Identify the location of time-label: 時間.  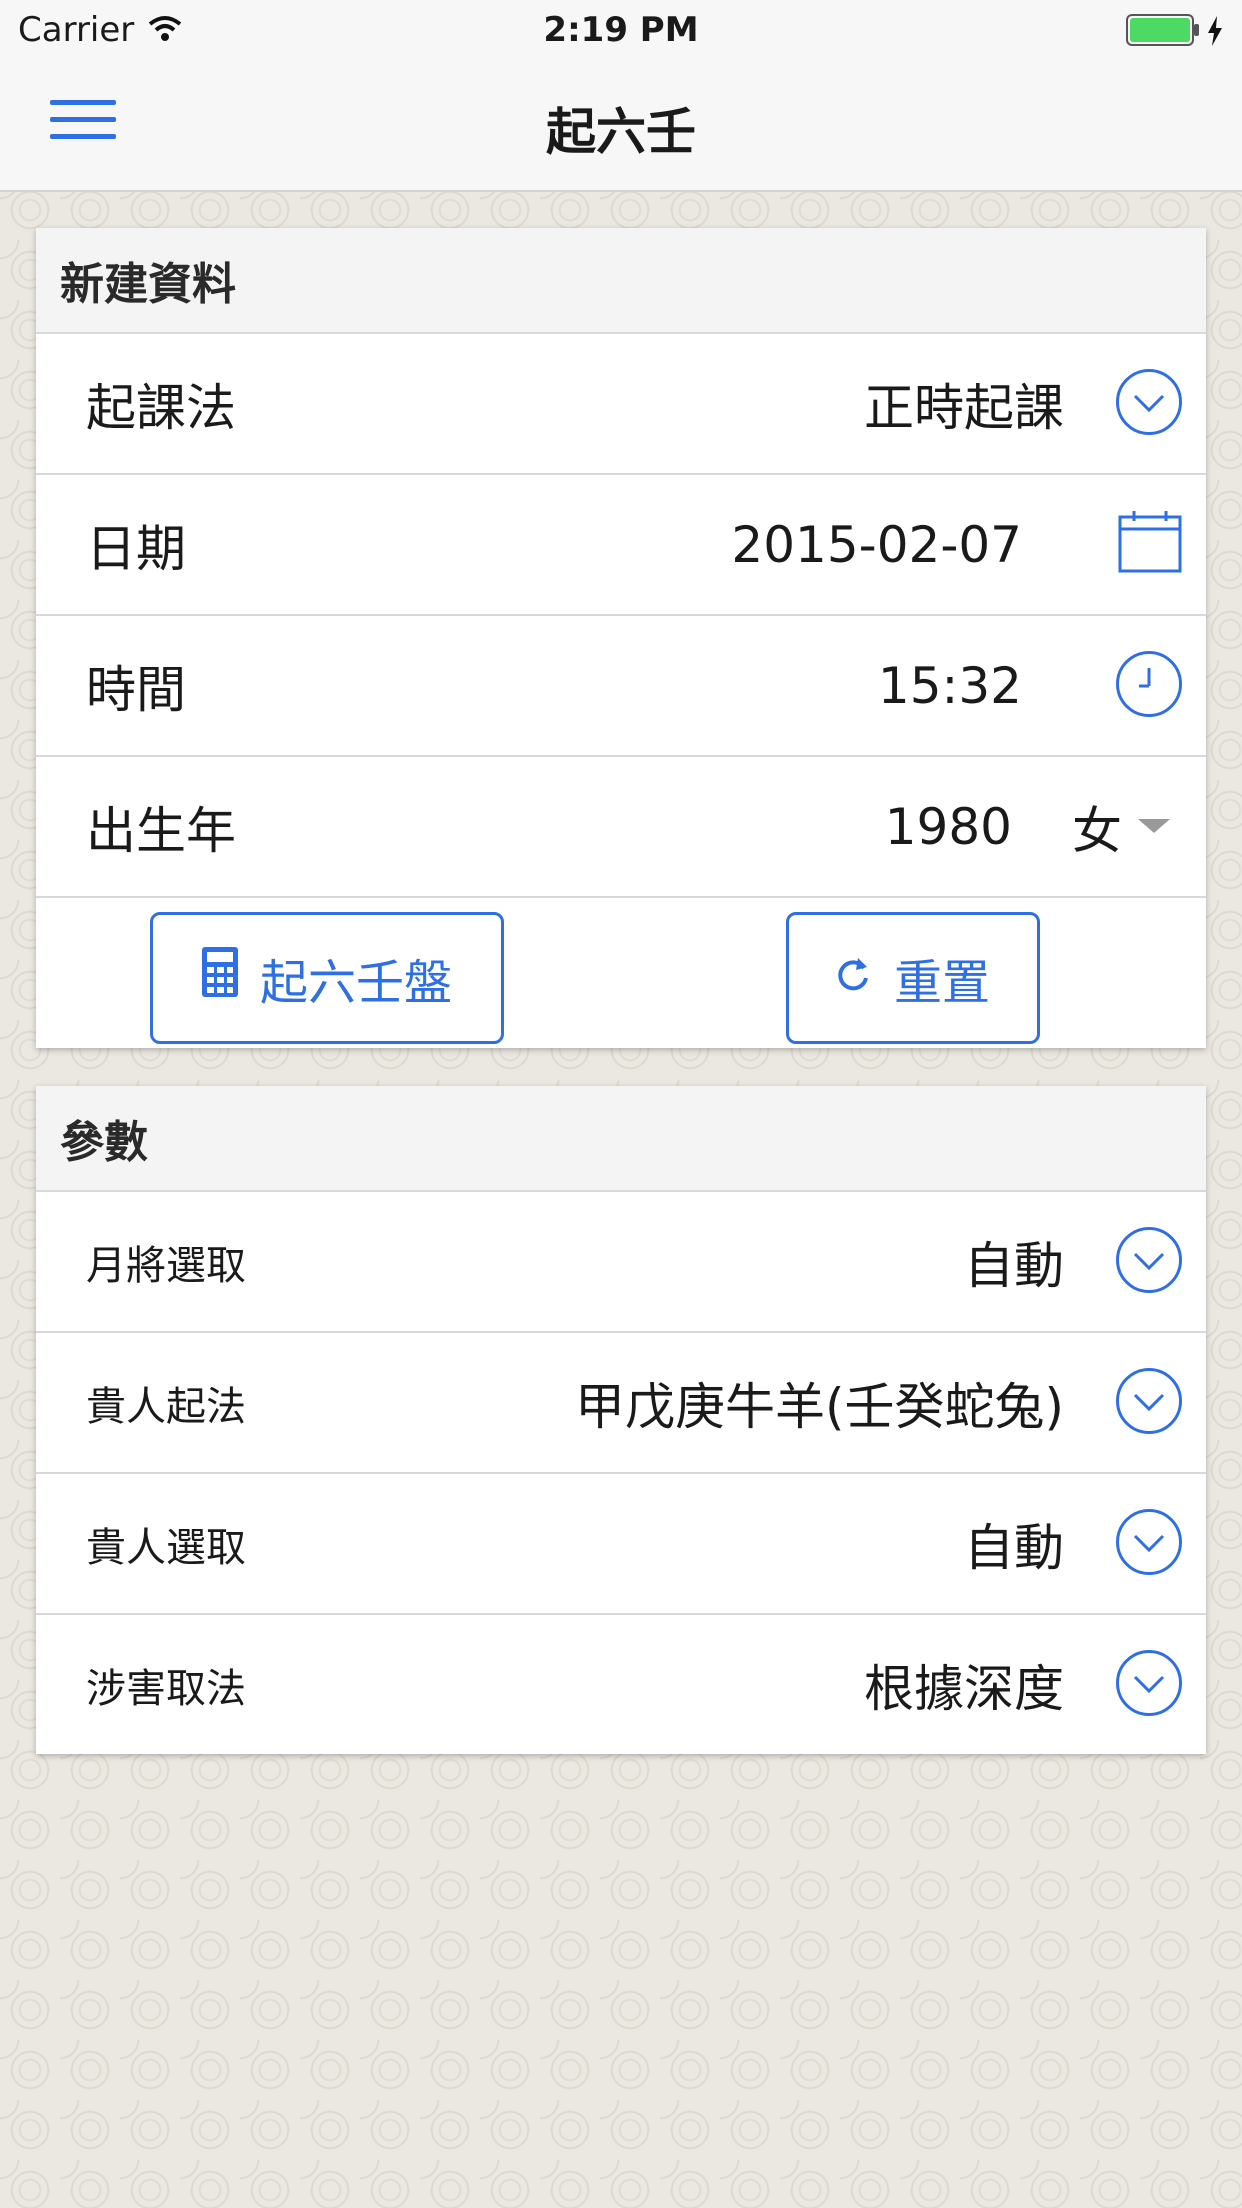
(136, 689).